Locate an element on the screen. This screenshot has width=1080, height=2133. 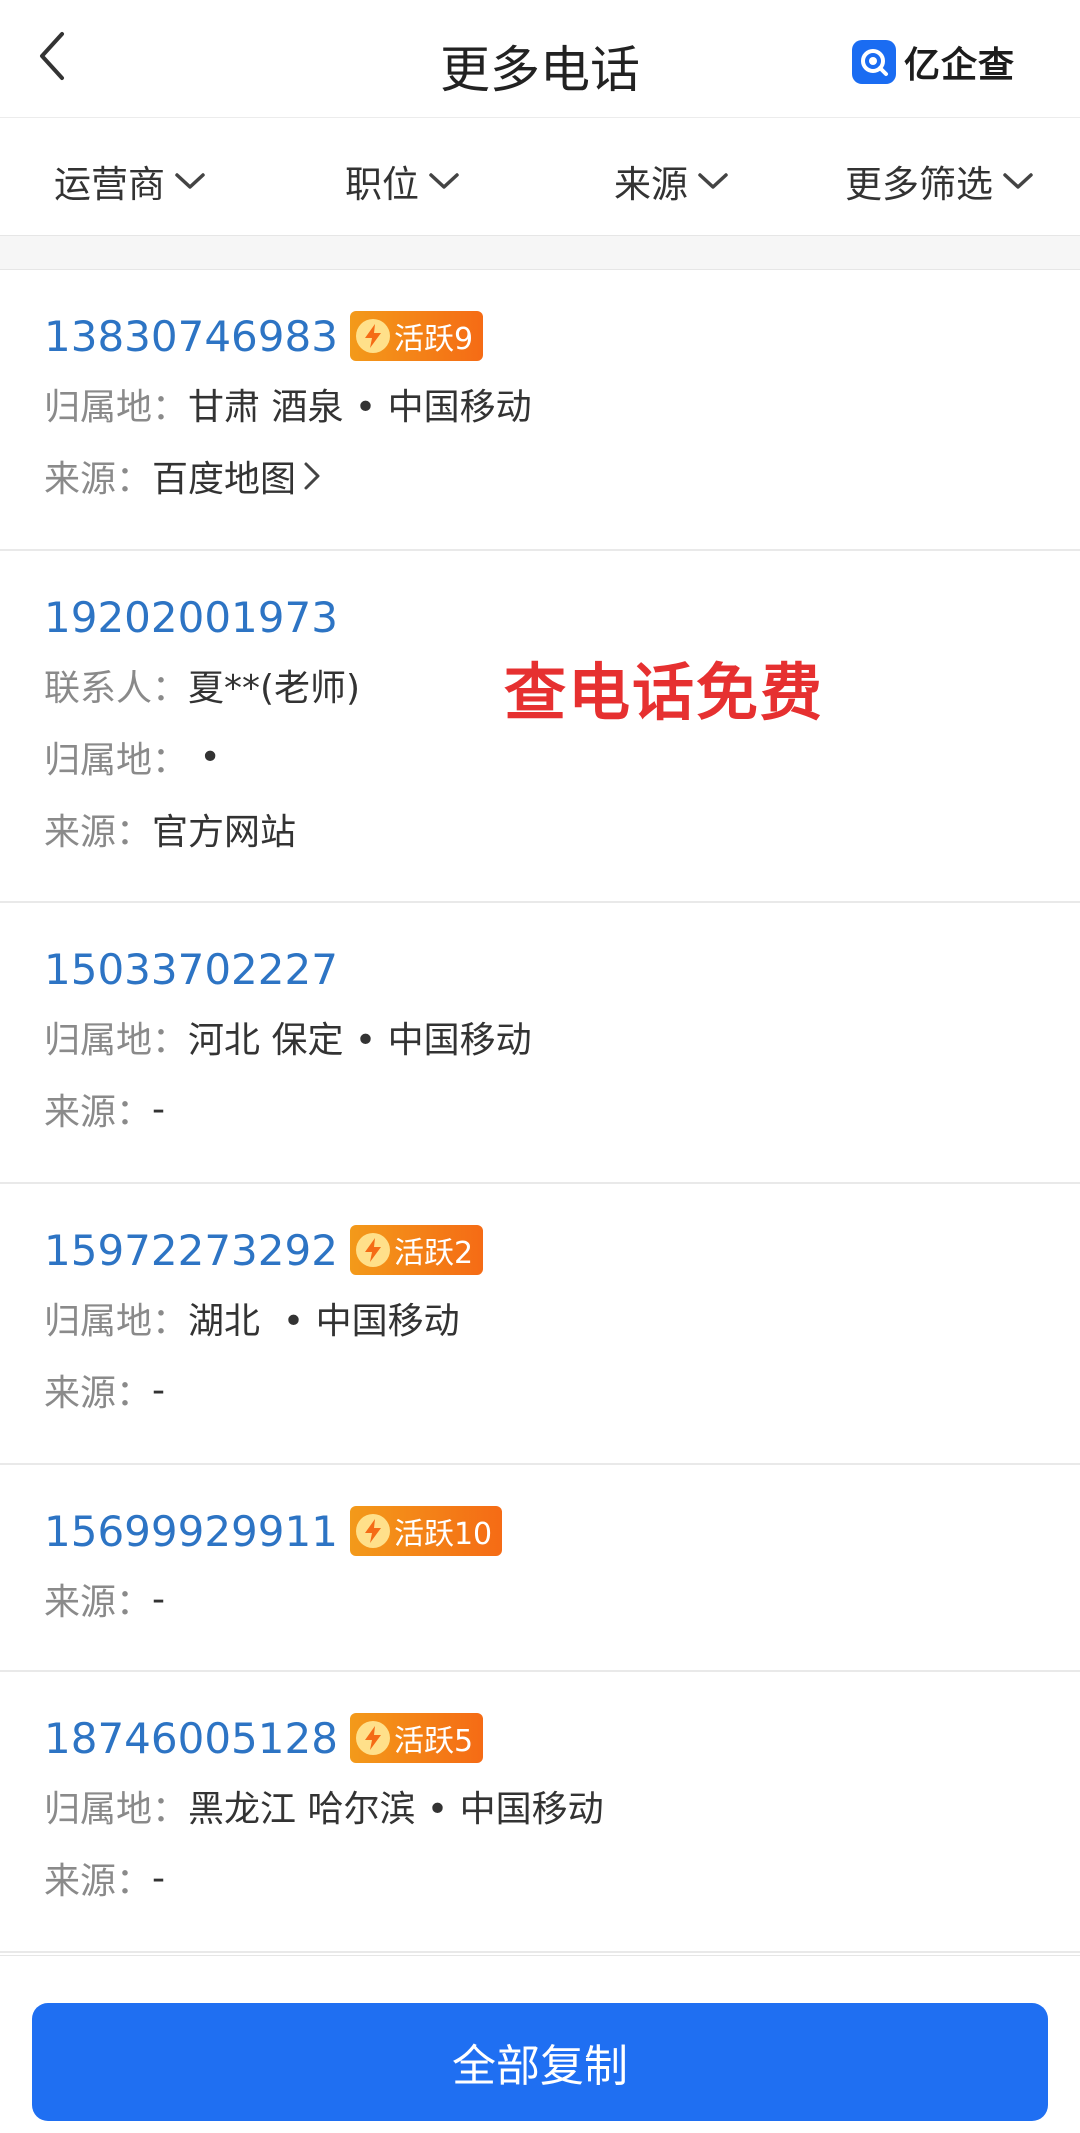
filter-carrier: 运营商 is located at coordinates (130, 181).